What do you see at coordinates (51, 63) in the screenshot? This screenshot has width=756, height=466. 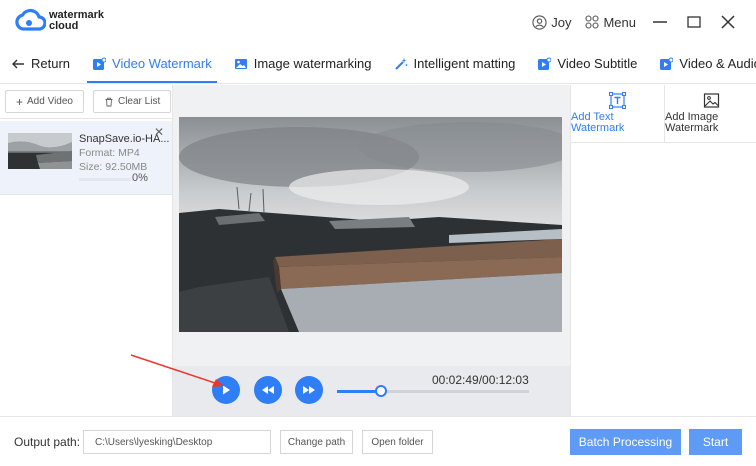 I see `tab-return-label: Return` at bounding box center [51, 63].